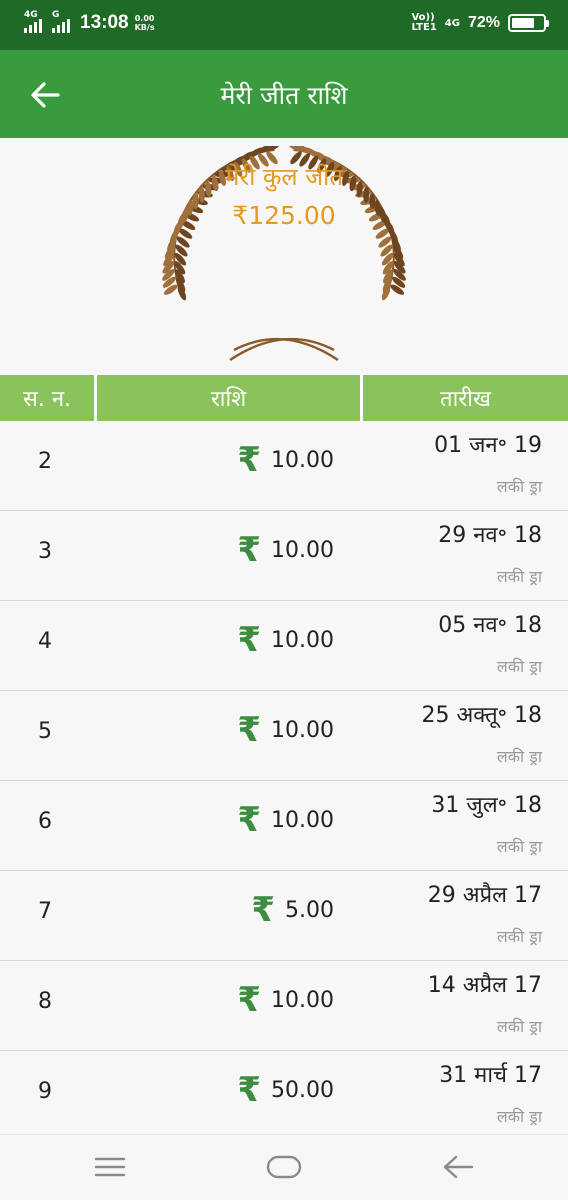  I want to click on row-amount: ₹50.00, so click(285, 1090).